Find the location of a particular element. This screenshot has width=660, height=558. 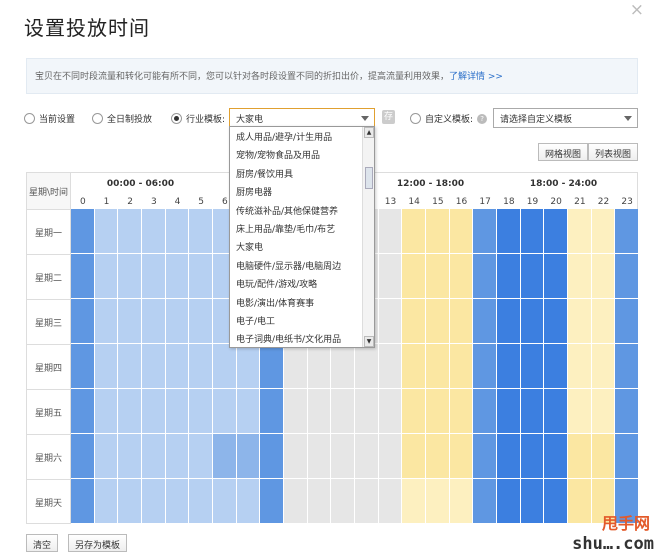

dropdown-option: 大家电 is located at coordinates (302, 246).